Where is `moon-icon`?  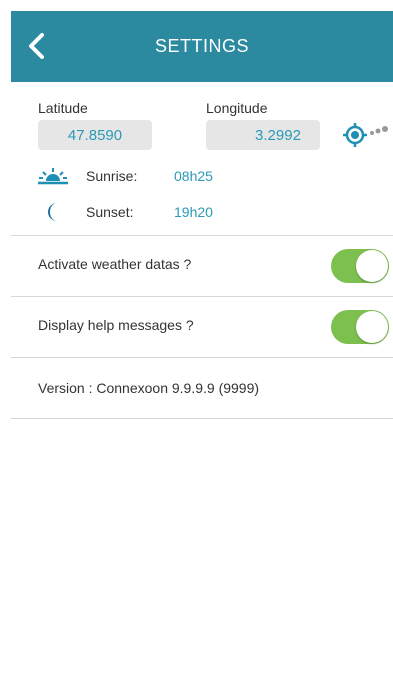 moon-icon is located at coordinates (52, 212).